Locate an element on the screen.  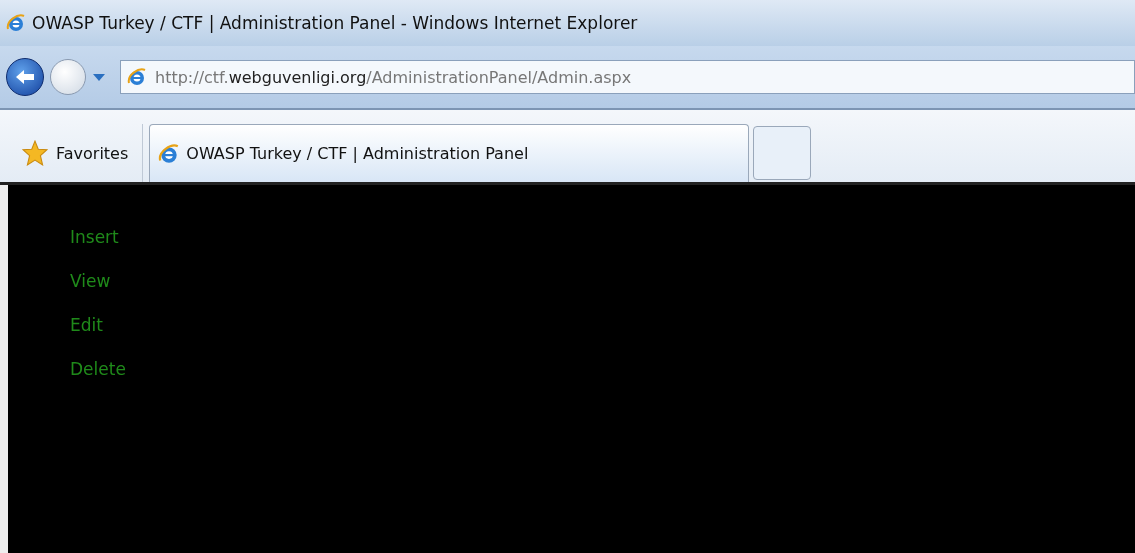
star-icon is located at coordinates (35, 153).